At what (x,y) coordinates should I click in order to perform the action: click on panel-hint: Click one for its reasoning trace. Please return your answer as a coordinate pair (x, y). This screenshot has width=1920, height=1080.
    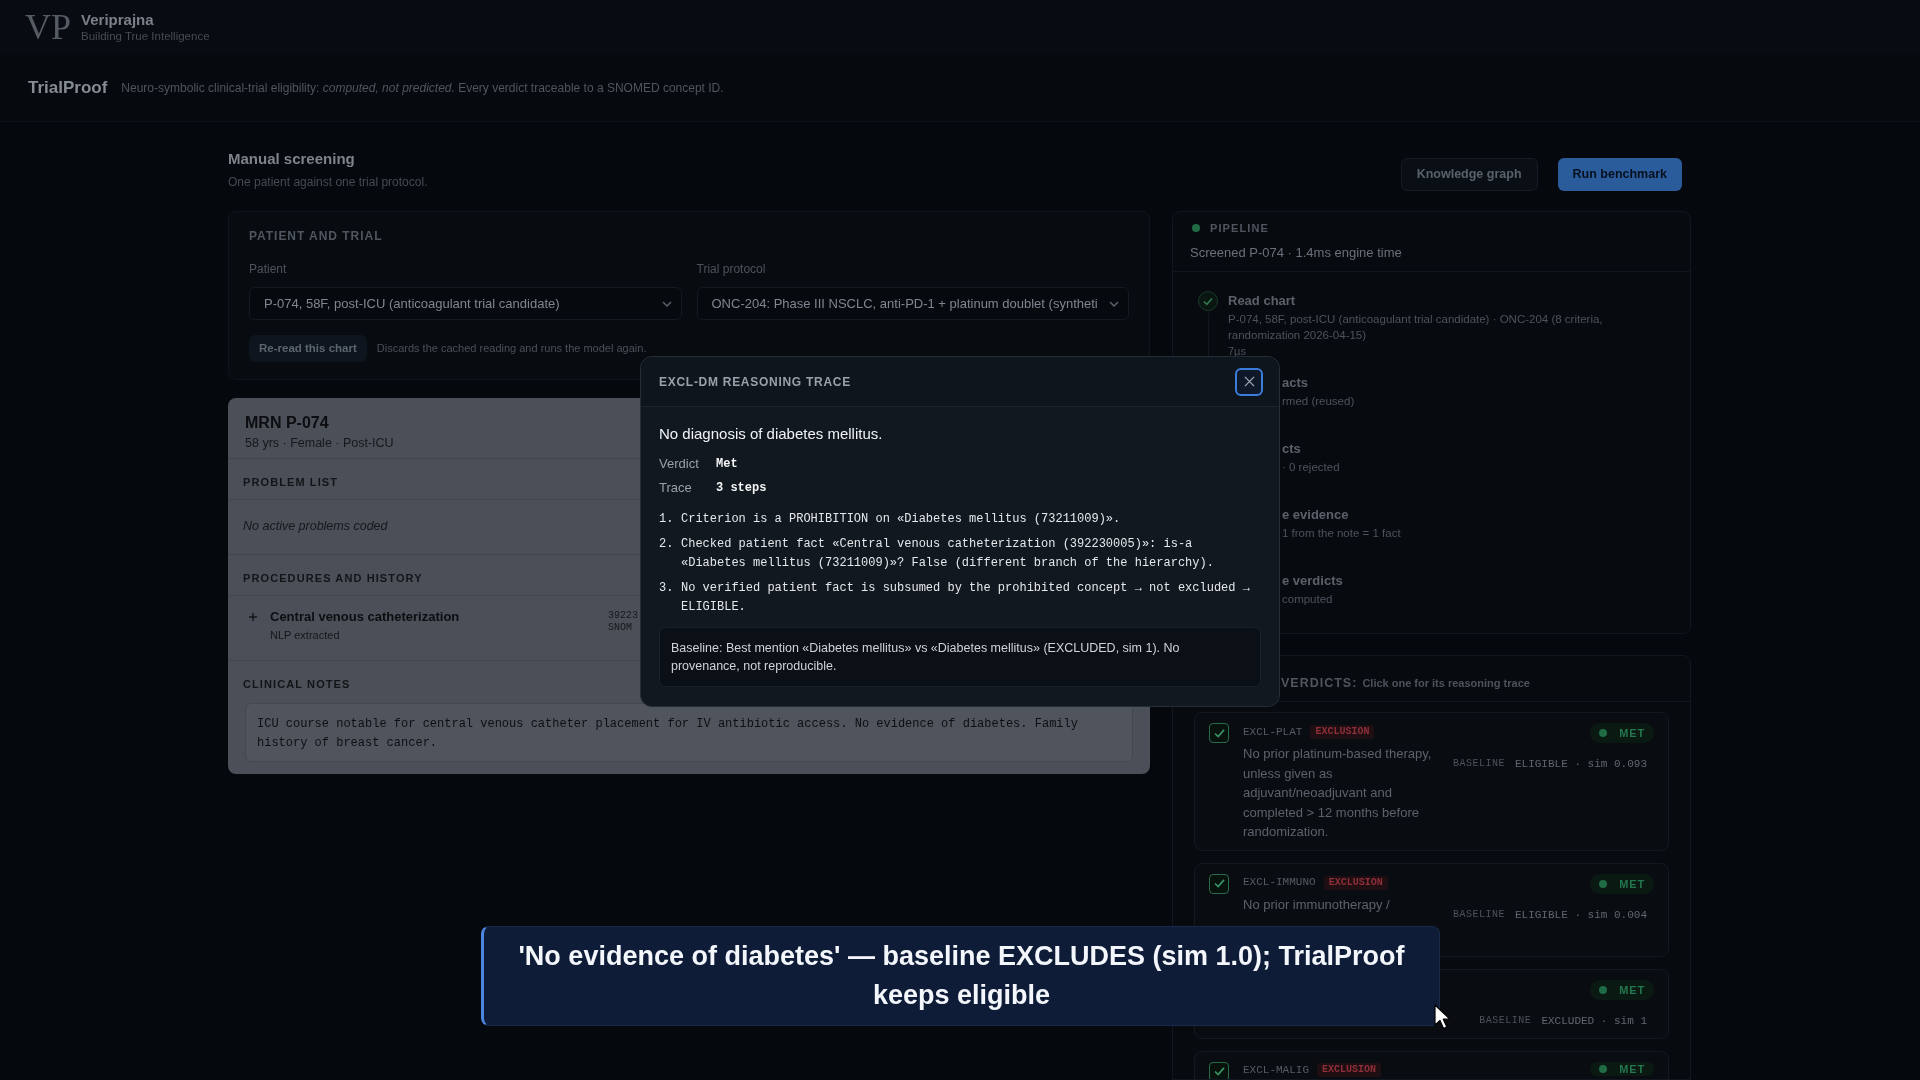
    Looking at the image, I should click on (1446, 683).